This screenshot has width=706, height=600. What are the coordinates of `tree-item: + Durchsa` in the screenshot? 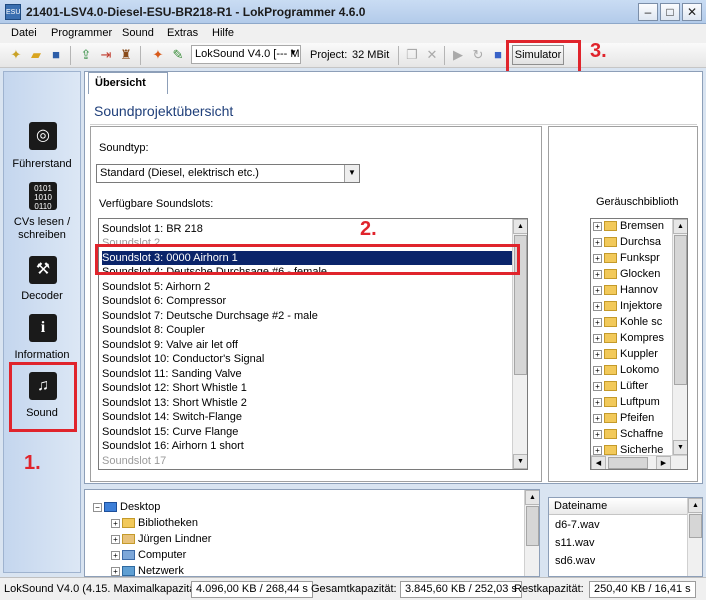 It's located at (627, 244).